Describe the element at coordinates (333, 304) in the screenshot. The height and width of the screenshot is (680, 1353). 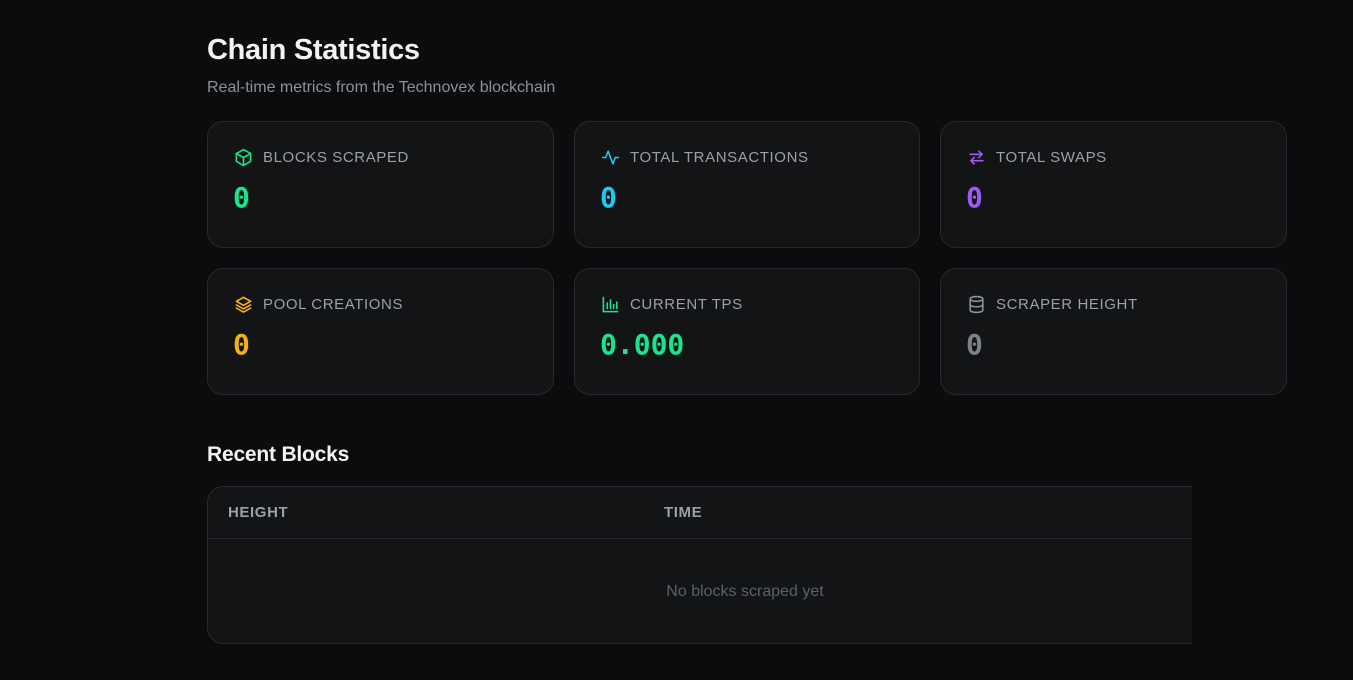
I see `stat-label: POOL CREATIONS` at that location.